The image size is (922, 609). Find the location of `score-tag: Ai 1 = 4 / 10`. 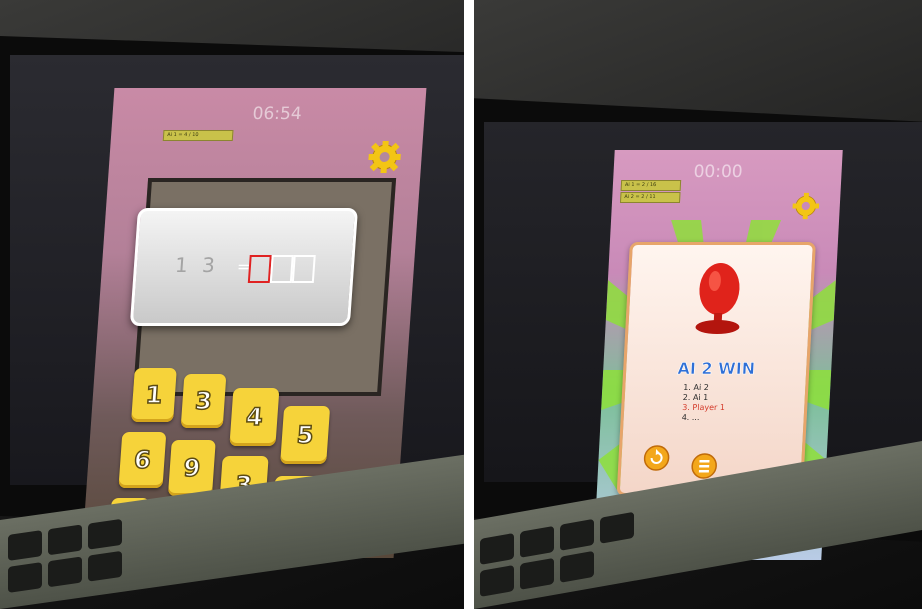

score-tag: Ai 1 = 4 / 10 is located at coordinates (198, 135).